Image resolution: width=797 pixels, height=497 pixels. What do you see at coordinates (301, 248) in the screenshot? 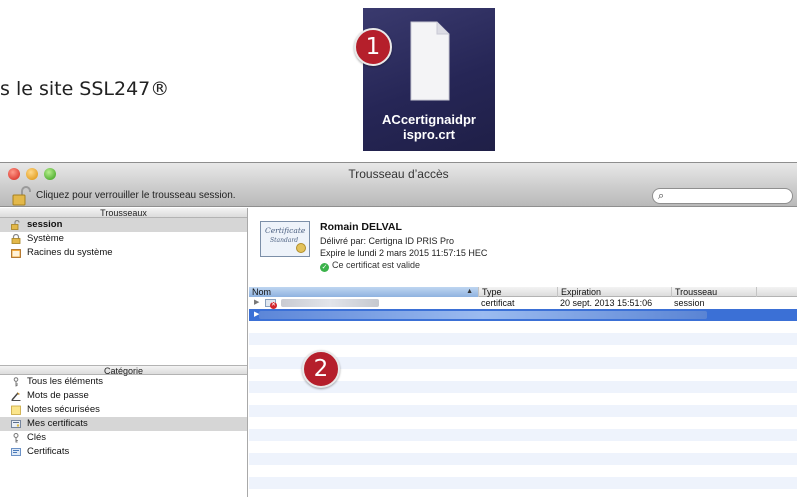
I see `seal-icon` at bounding box center [301, 248].